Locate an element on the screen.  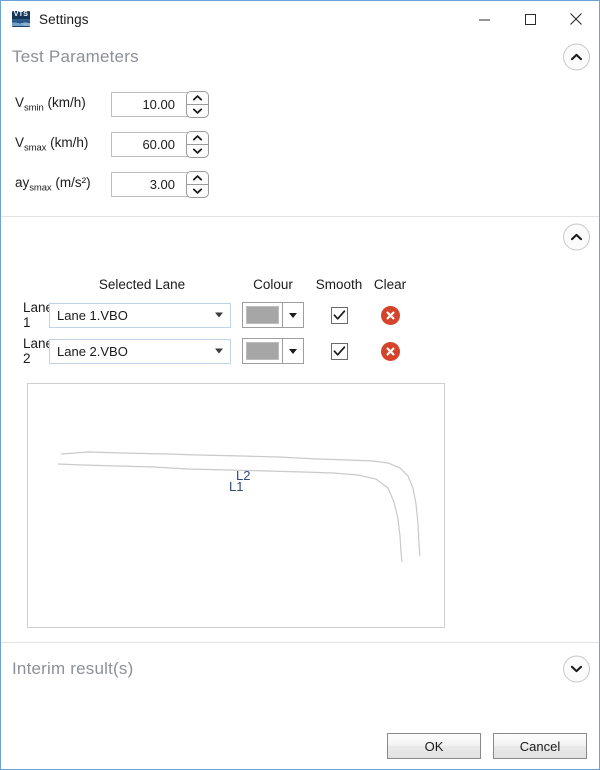
lane-2-select-cell: Lane 2.VBO is located at coordinates (142, 351).